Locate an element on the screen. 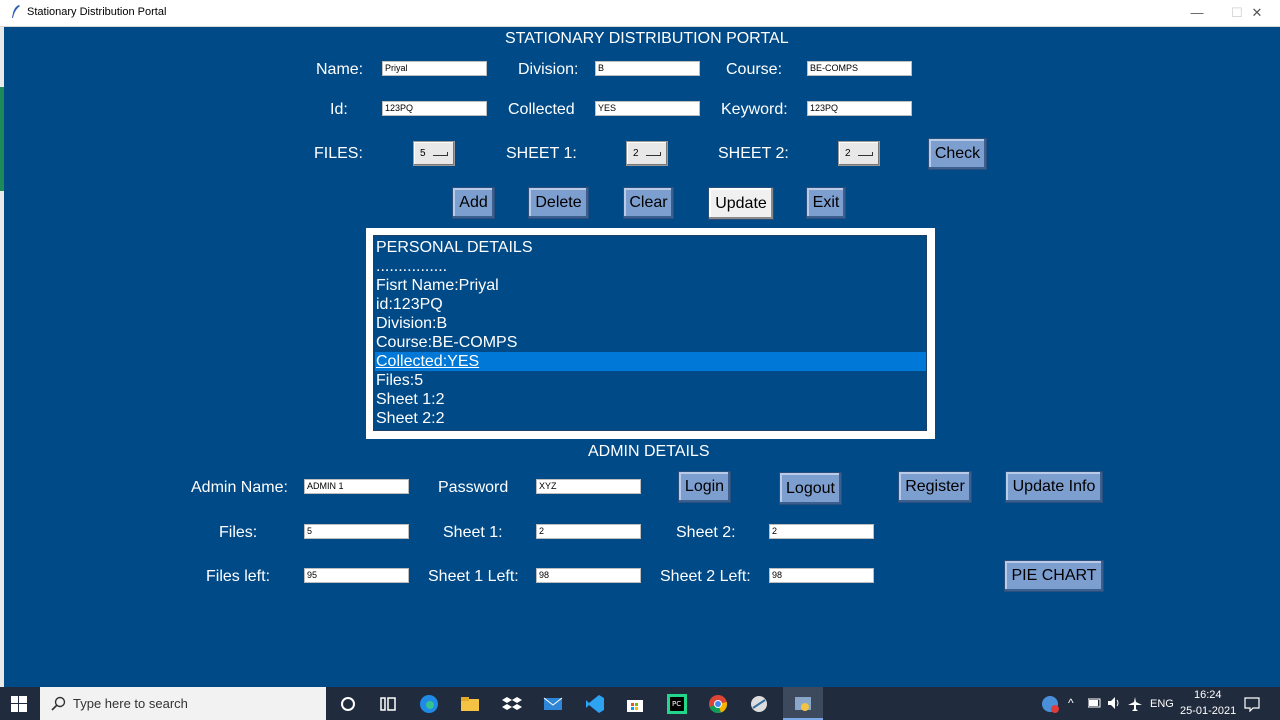 This screenshot has width=1280, height=720. update-info-button: Update Info is located at coordinates (1054, 487).